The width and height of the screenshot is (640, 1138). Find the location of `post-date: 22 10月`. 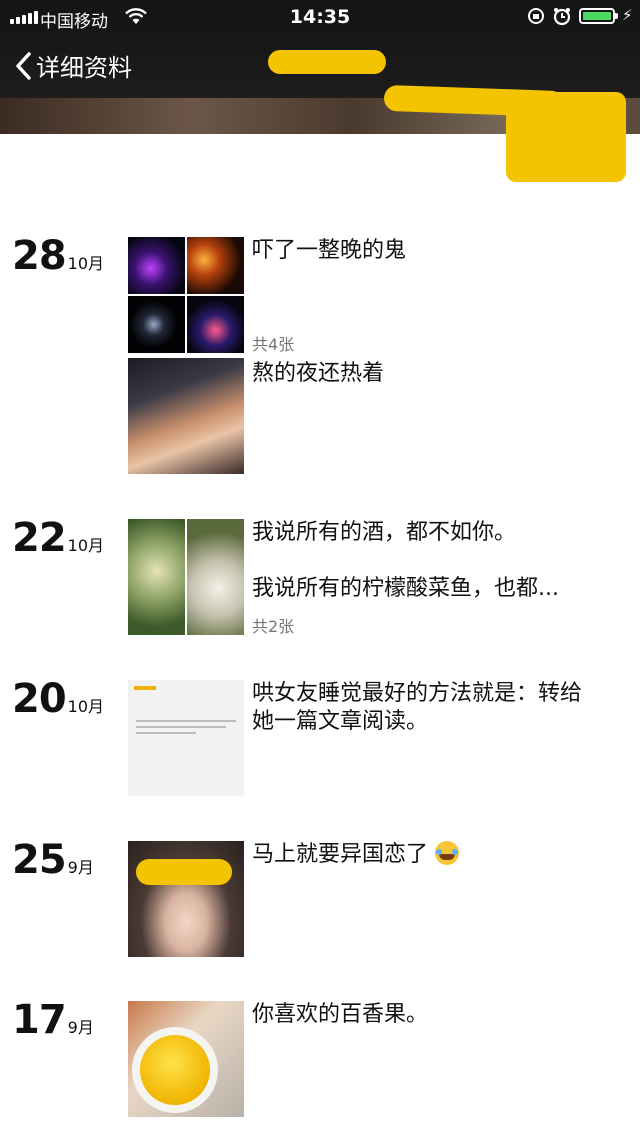

post-date: 22 10月 is located at coordinates (58, 538).